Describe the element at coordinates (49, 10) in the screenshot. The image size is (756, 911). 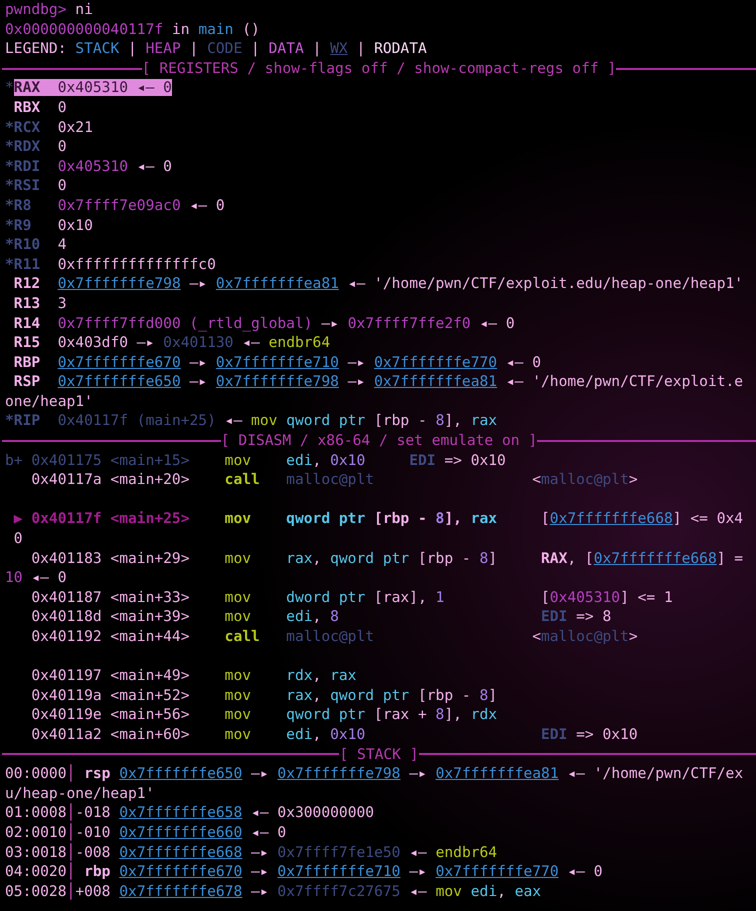
I see `terminal-line: pwndbg> ni` at that location.